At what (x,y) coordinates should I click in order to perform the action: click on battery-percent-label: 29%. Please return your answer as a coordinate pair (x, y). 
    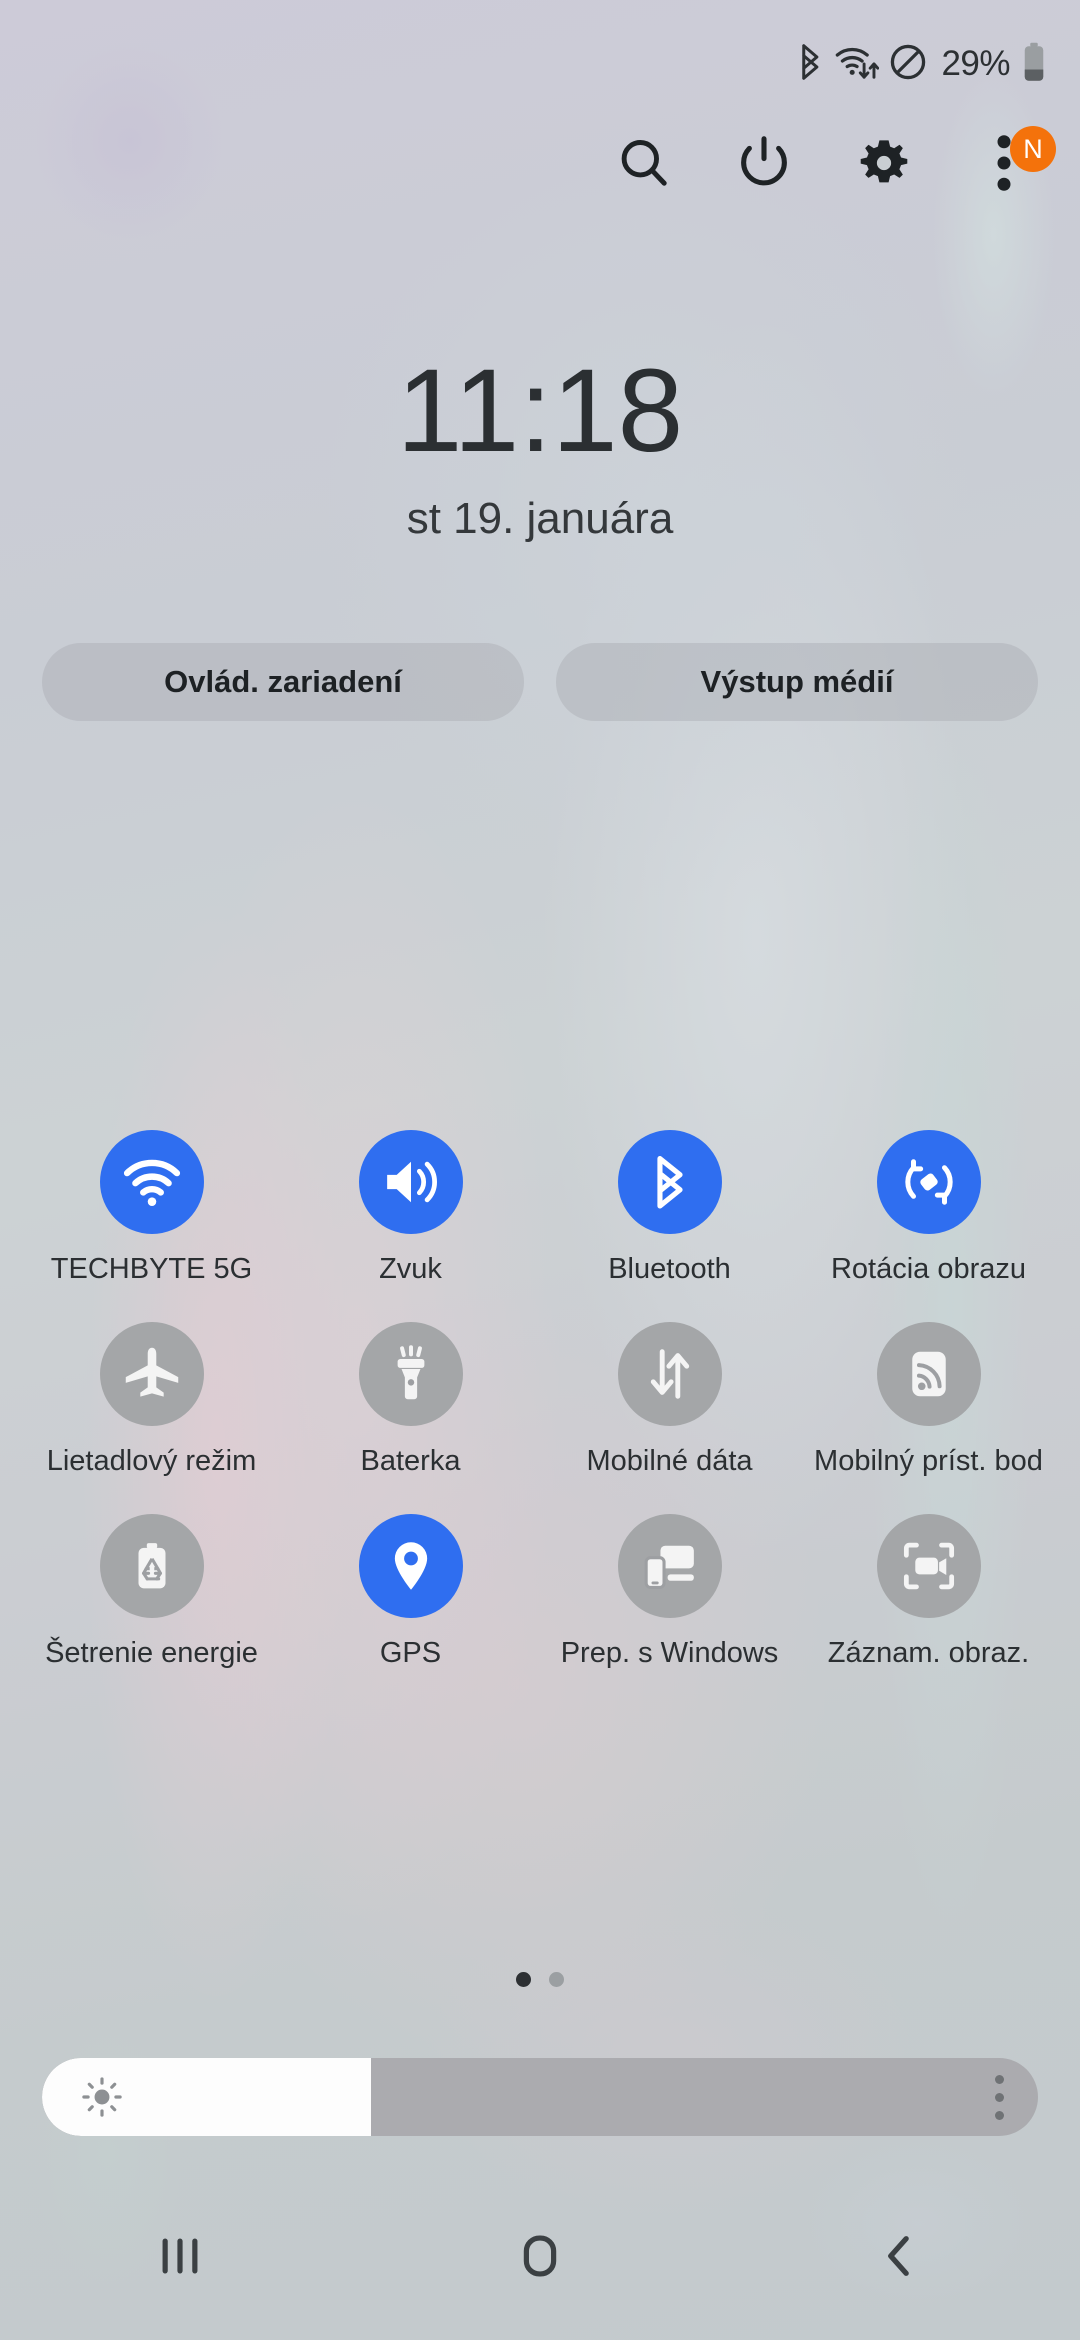
    Looking at the image, I should click on (975, 63).